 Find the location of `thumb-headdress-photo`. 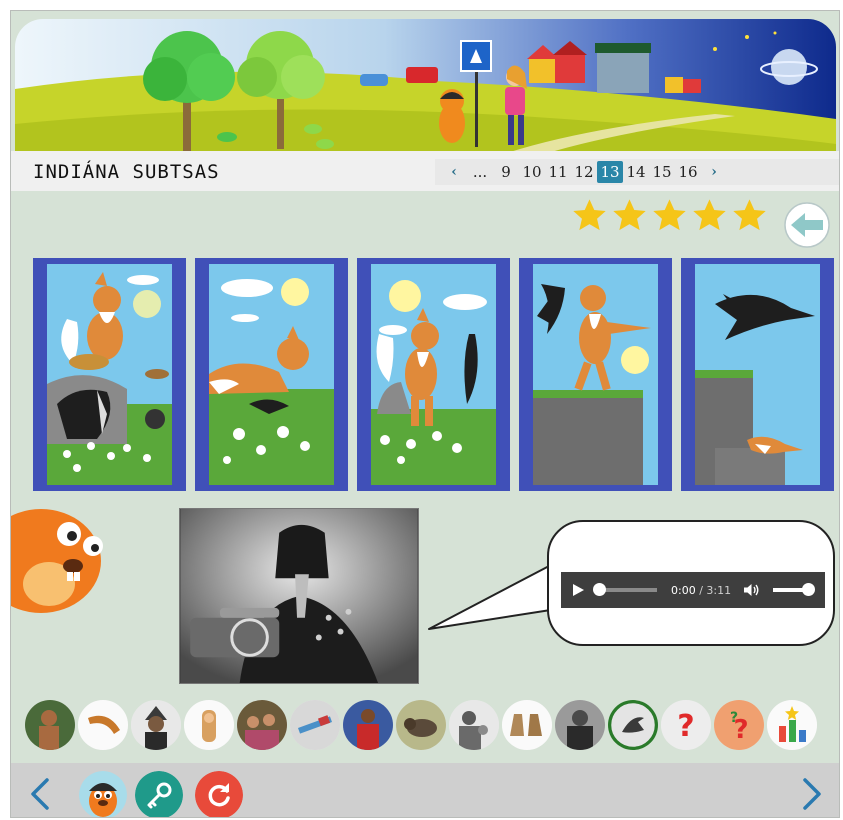

thumb-headdress-photo is located at coordinates (156, 725).